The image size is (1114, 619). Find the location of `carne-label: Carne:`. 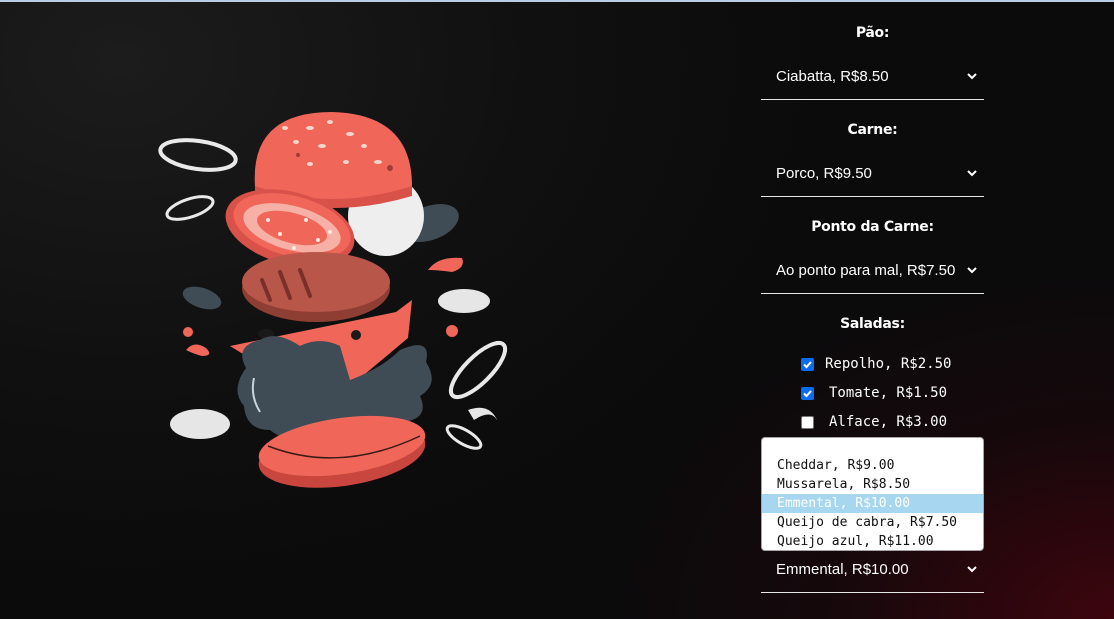

carne-label: Carne: is located at coordinates (872, 130).